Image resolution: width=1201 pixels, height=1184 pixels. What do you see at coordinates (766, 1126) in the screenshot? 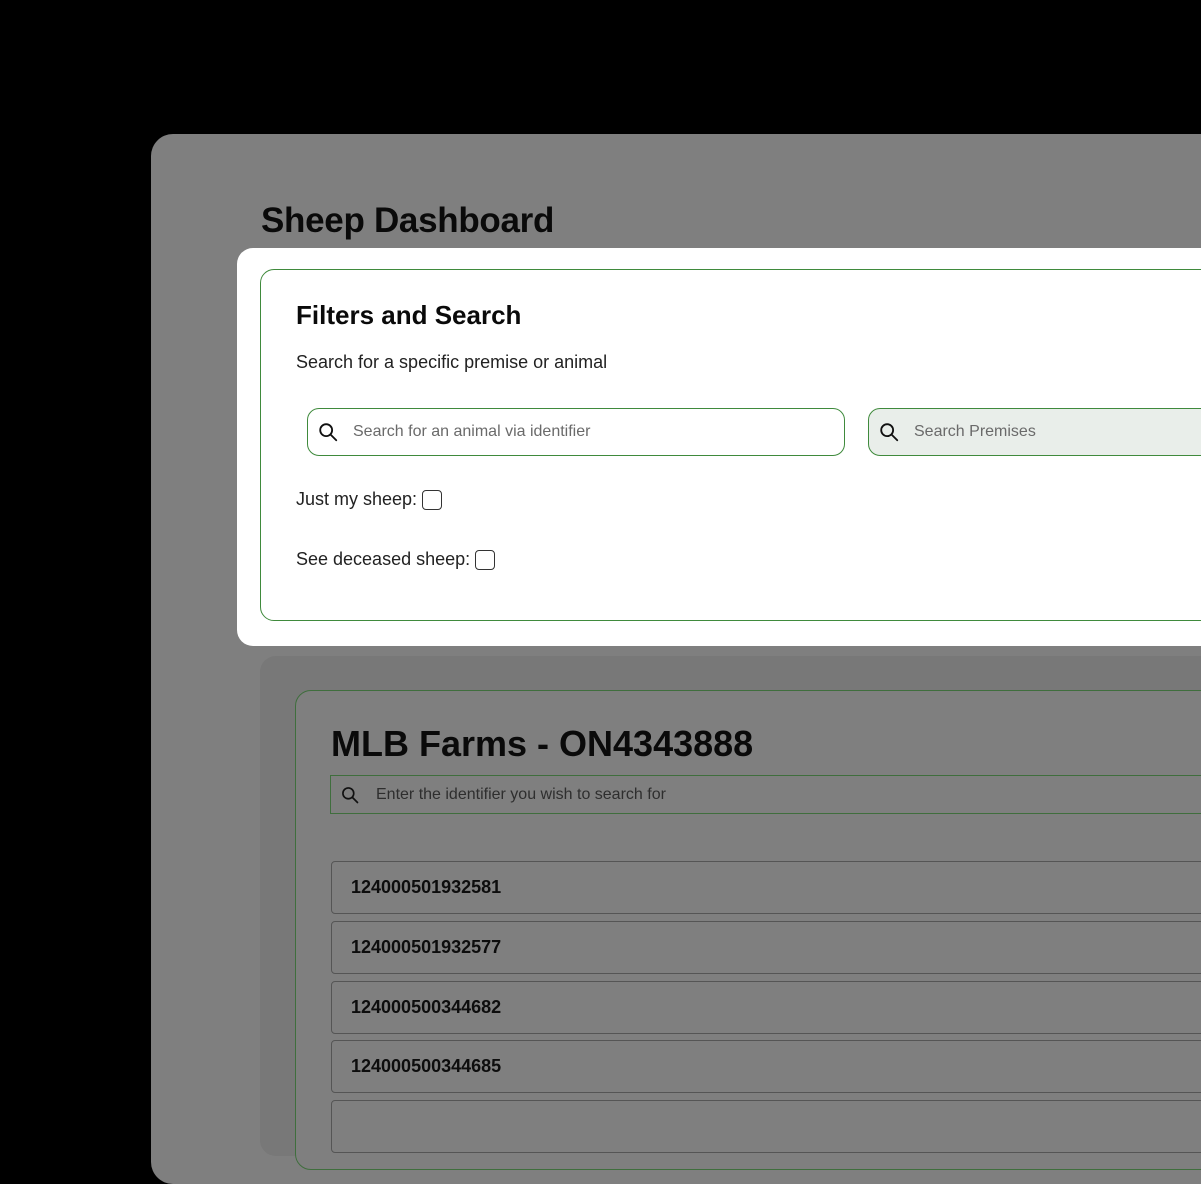
I see `animal-row-partial` at bounding box center [766, 1126].